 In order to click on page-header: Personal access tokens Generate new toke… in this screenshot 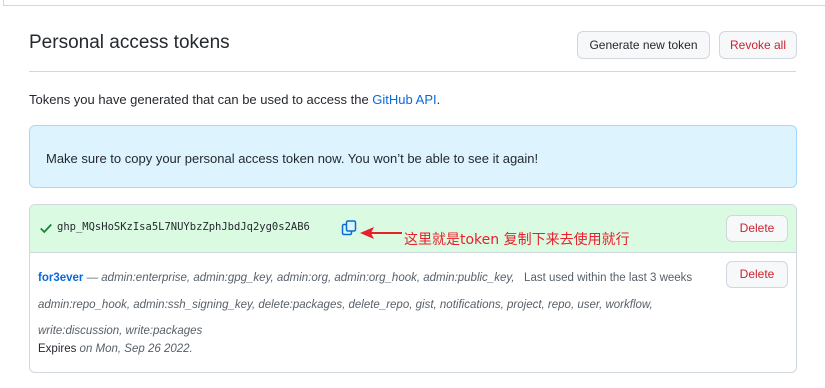, I will do `click(413, 50)`.